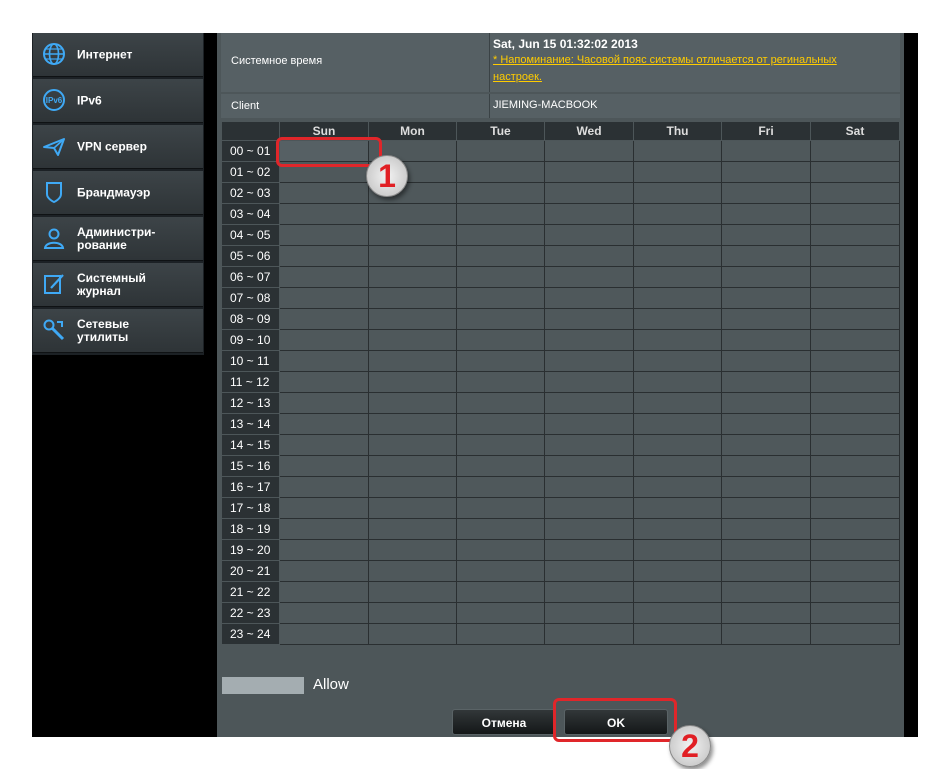 Image resolution: width=950 pixels, height=769 pixels. What do you see at coordinates (118, 239) in the screenshot?
I see `sidebar-item-5: Администри- рование` at bounding box center [118, 239].